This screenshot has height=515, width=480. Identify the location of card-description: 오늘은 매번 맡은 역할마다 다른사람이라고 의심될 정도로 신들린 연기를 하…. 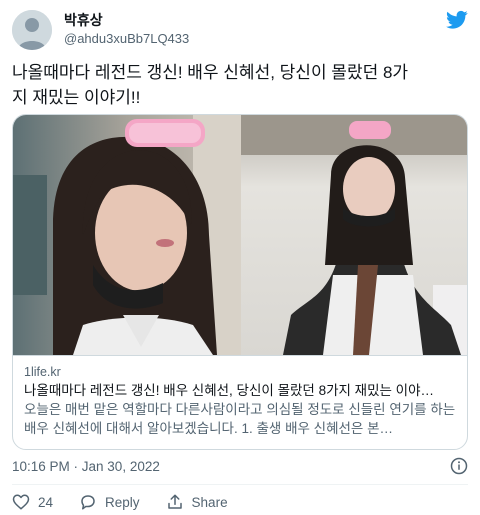
(240, 419).